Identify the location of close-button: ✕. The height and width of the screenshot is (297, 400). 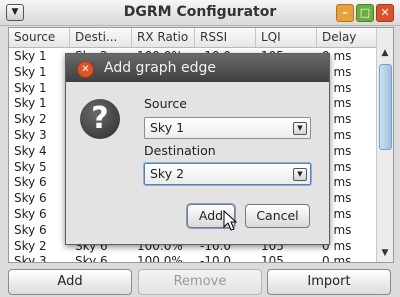
(385, 13).